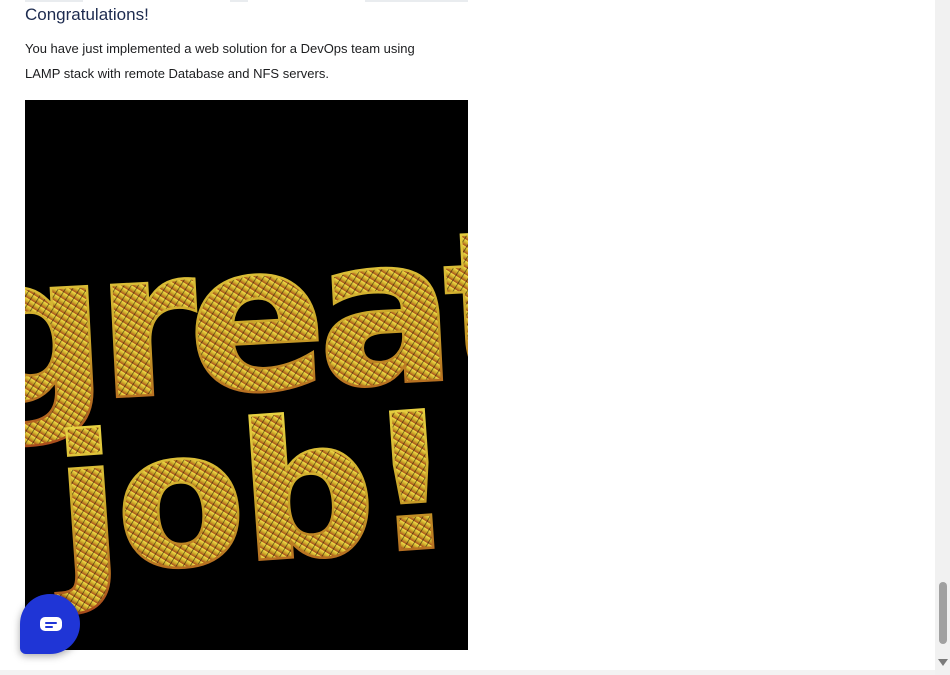 This screenshot has width=950, height=675. I want to click on section-heading: Congratulations!, so click(87, 14).